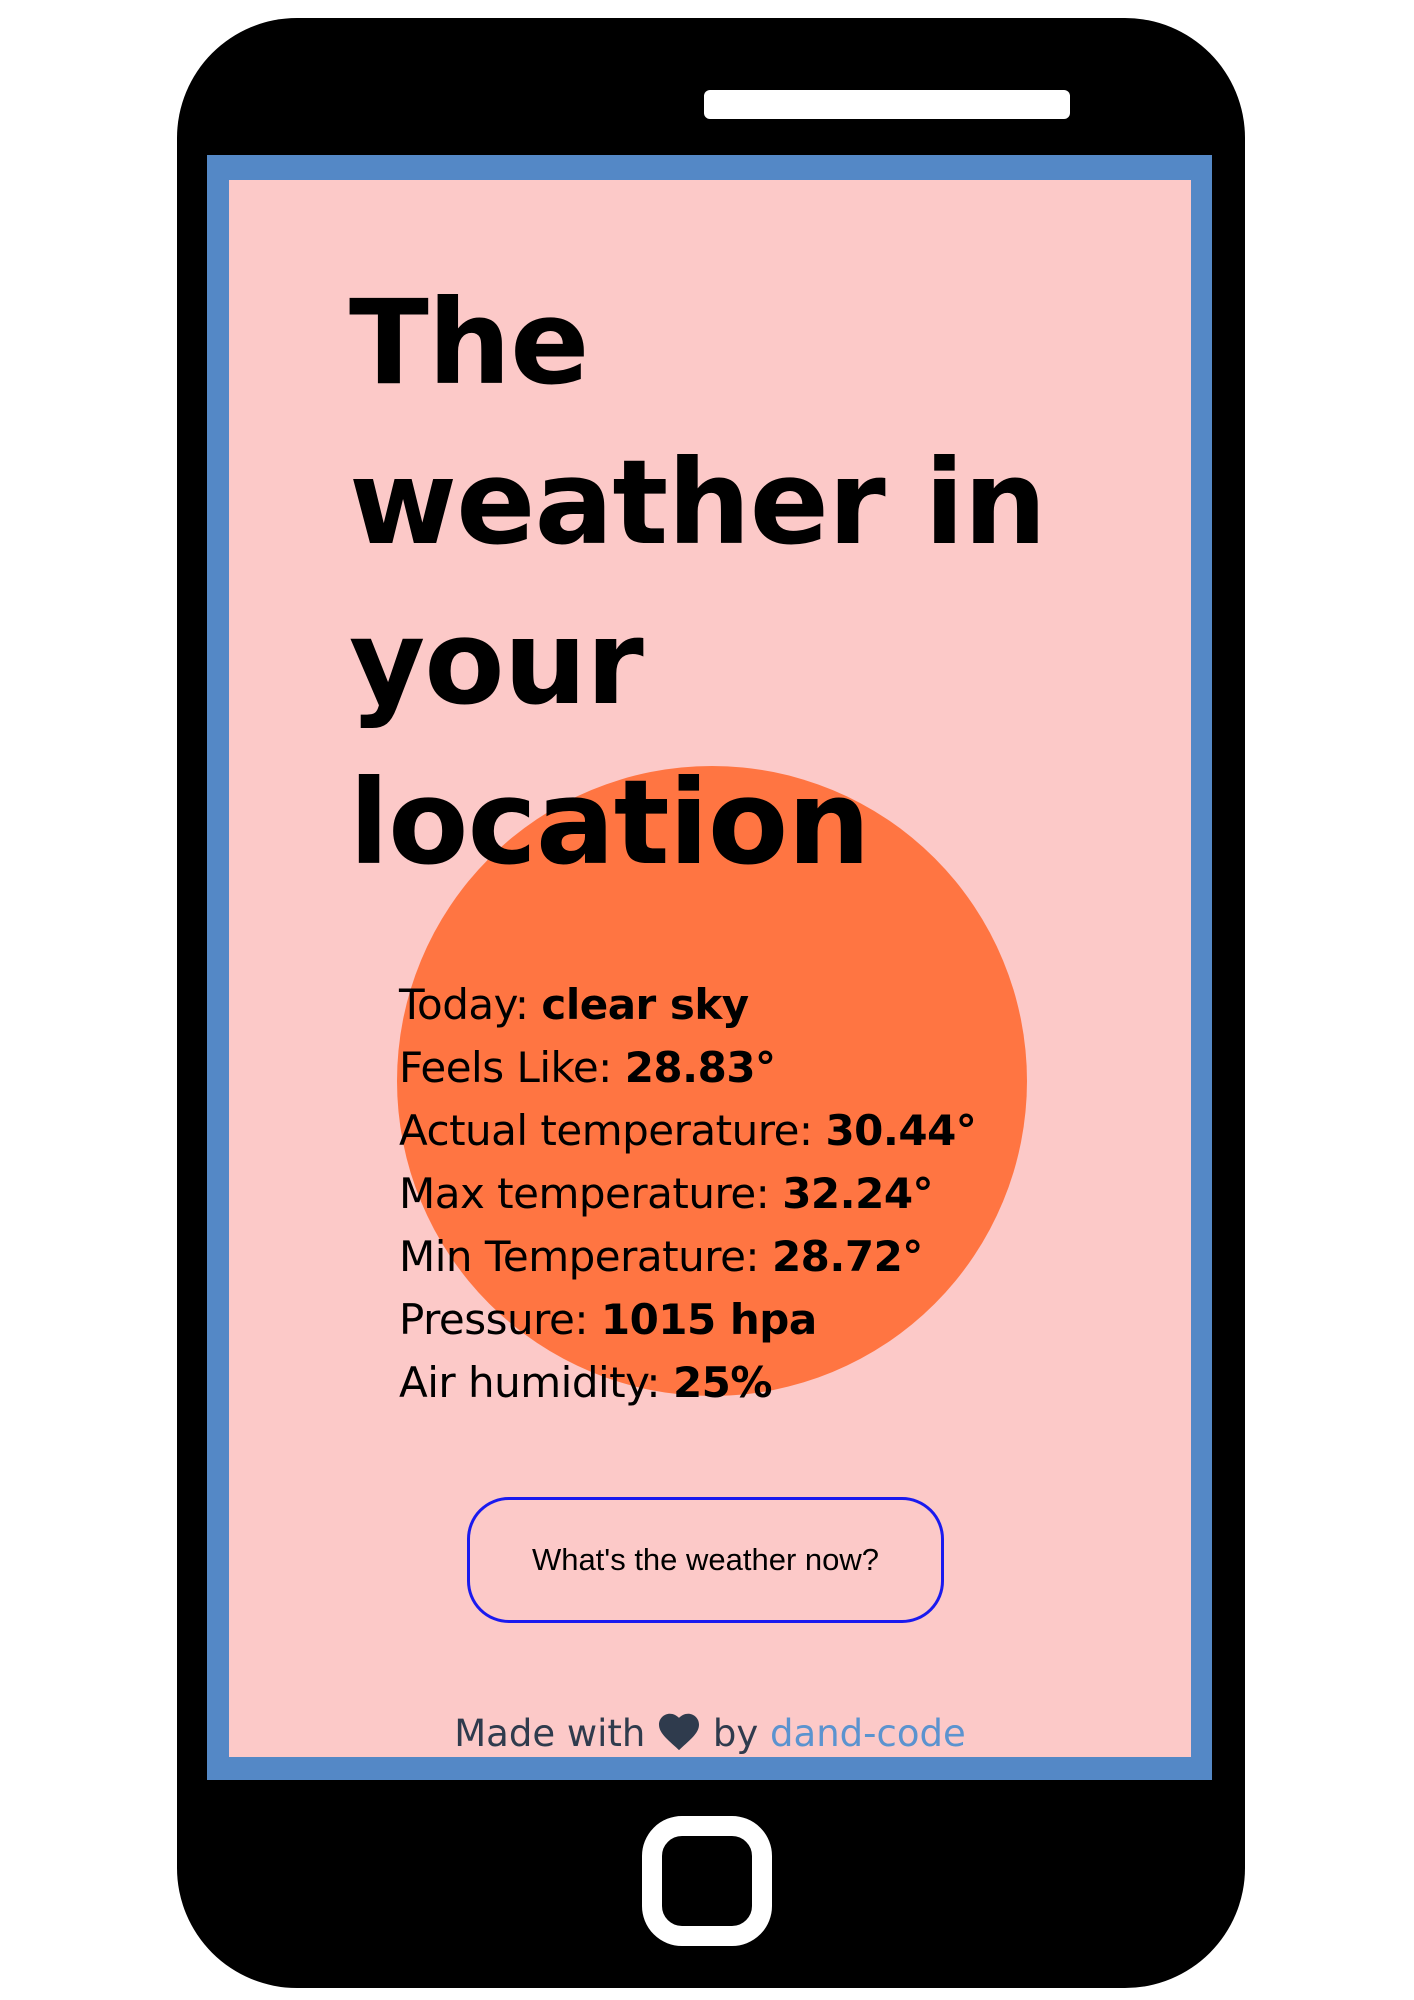 This screenshot has height=2000, width=1414. What do you see at coordinates (847, 1256) in the screenshot?
I see `min-temperature-value: 28.72°` at bounding box center [847, 1256].